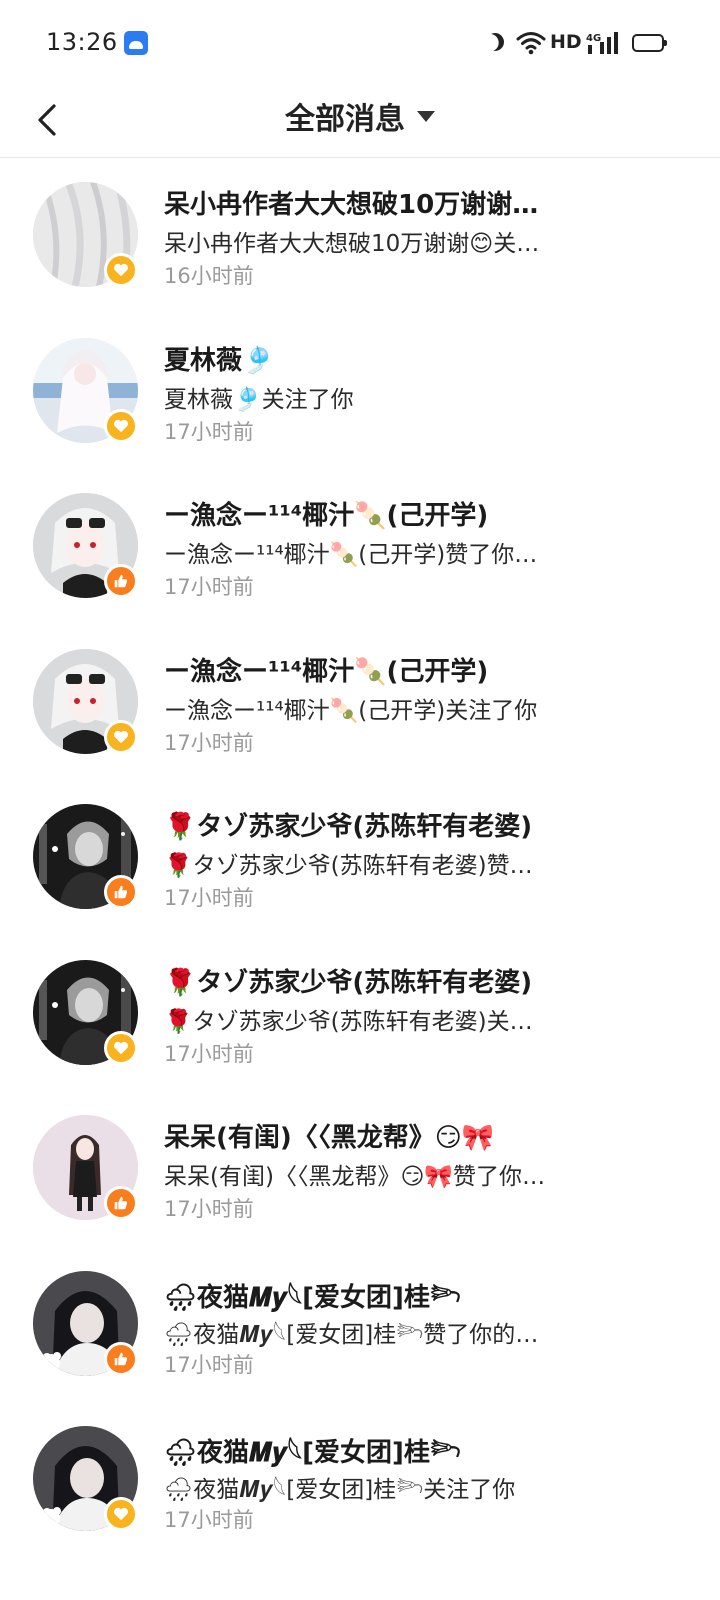  What do you see at coordinates (355, 1021) in the screenshot?
I see `message-text: 🌹タゾ苏家少爷(苏陈轩有老婆)关注了你` at bounding box center [355, 1021].